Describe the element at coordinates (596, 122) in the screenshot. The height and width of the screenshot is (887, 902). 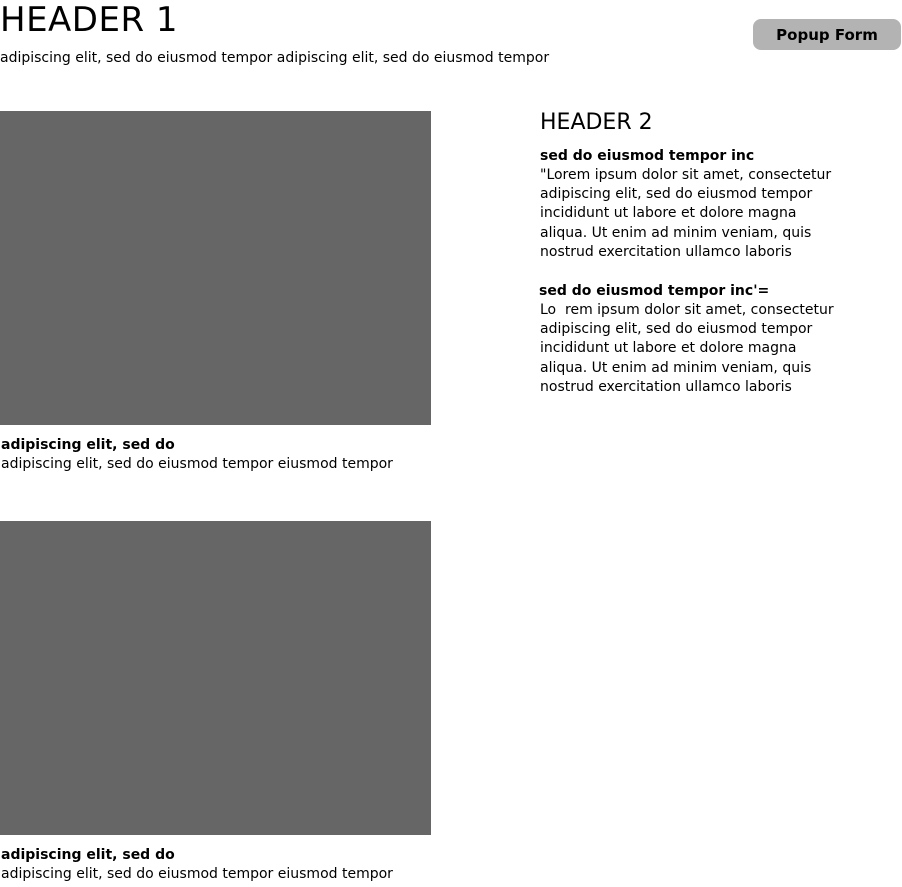
I see `section-header: HEADER 2` at that location.